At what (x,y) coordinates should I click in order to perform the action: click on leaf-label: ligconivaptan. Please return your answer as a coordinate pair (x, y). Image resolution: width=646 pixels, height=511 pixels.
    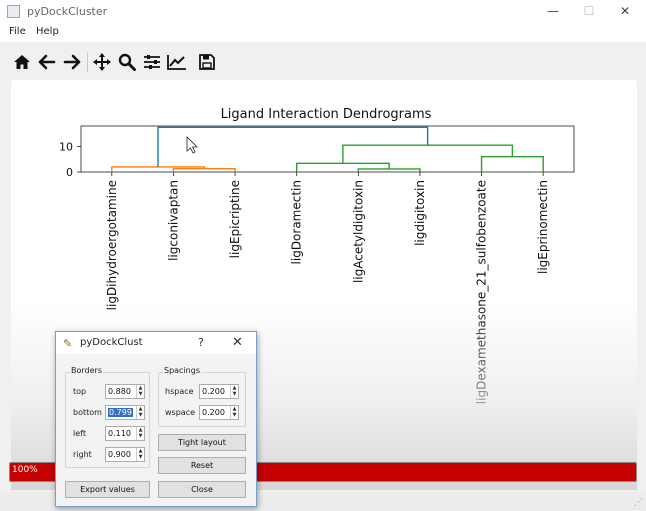
    Looking at the image, I should click on (173, 220).